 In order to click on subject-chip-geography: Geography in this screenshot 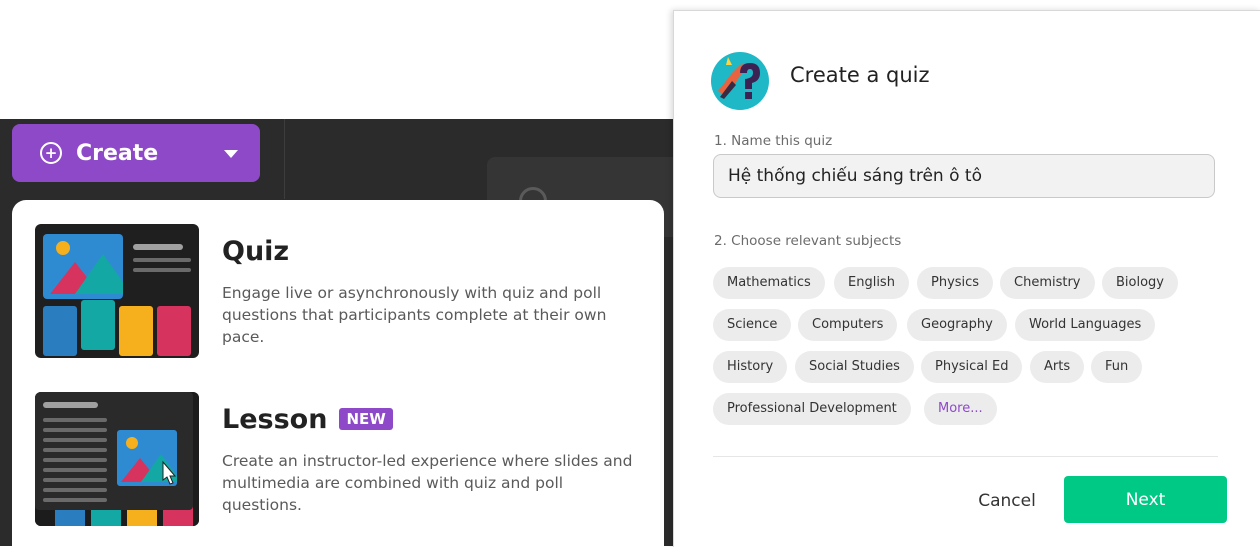, I will do `click(957, 325)`.